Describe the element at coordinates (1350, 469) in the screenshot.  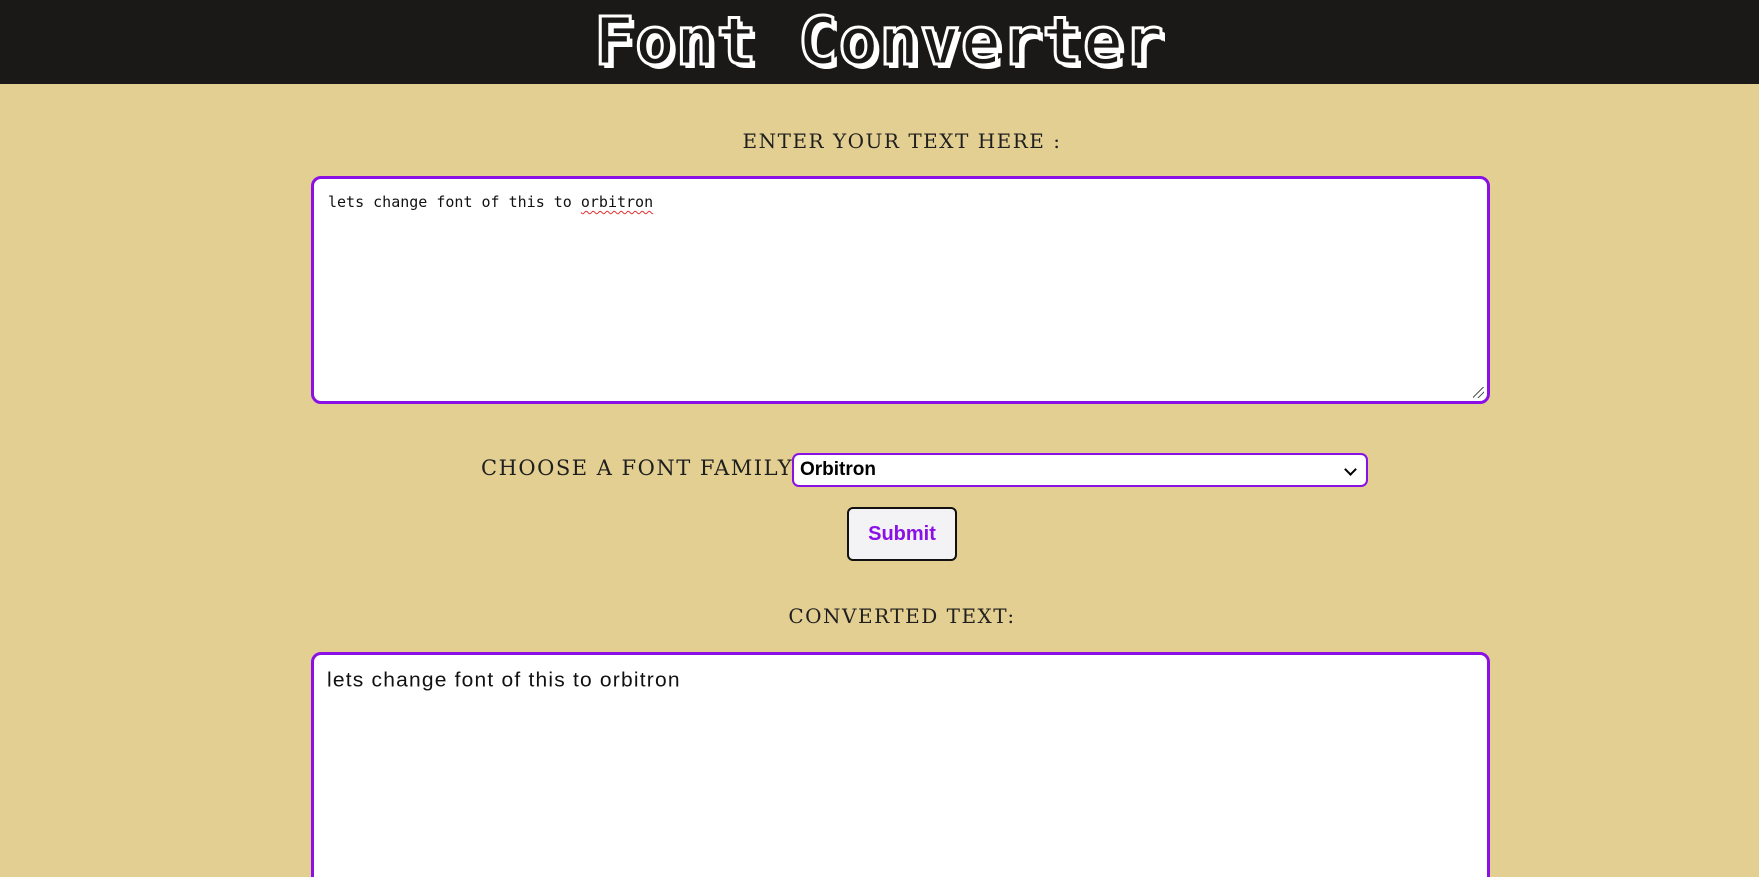
I see `chevron-down-icon` at that location.